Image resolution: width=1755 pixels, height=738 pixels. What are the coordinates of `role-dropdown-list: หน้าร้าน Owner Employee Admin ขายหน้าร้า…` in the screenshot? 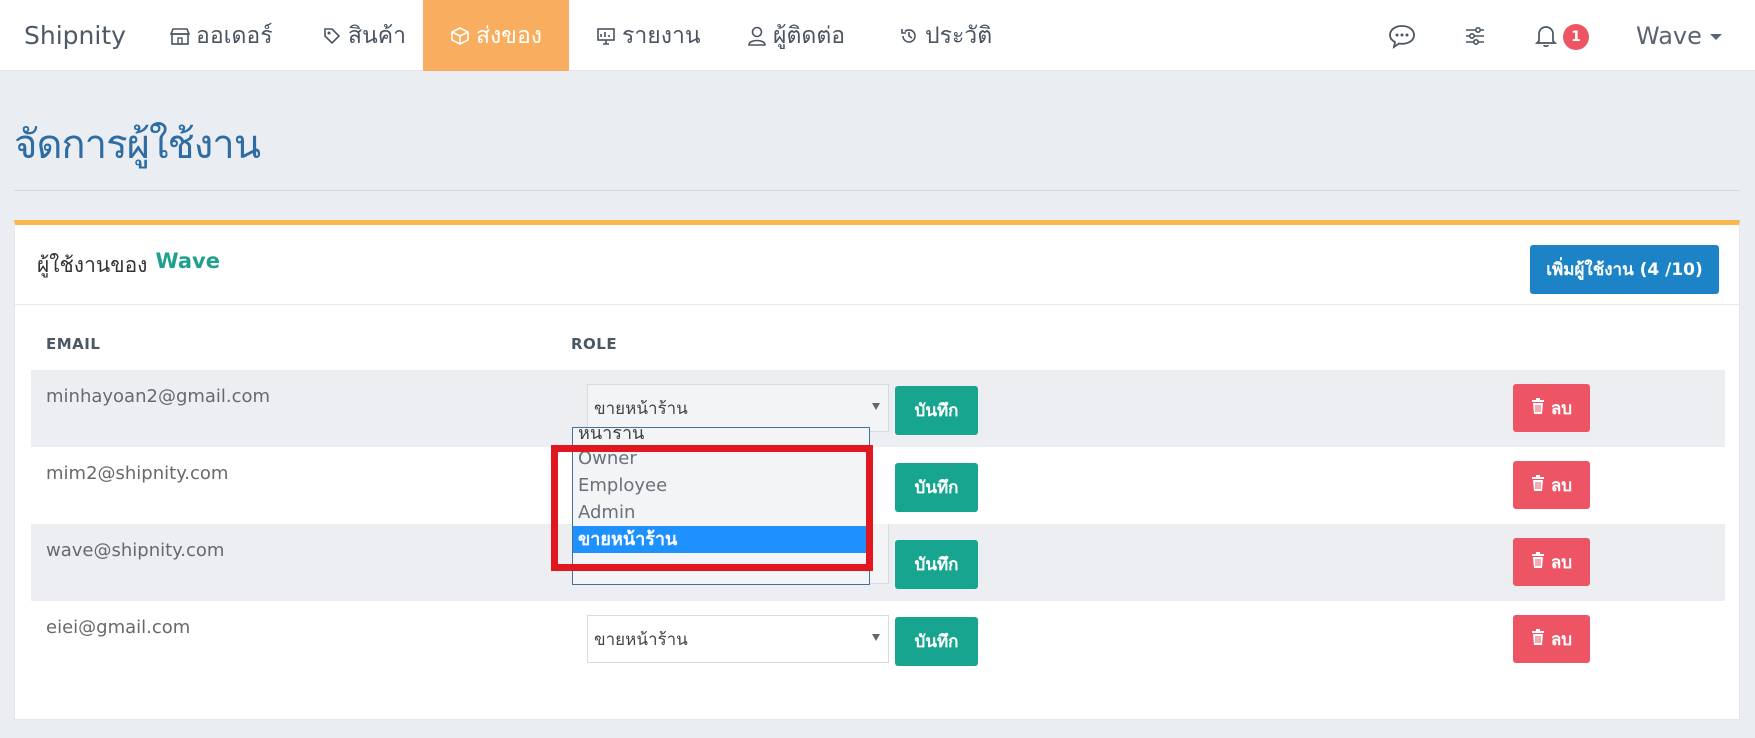 It's located at (721, 506).